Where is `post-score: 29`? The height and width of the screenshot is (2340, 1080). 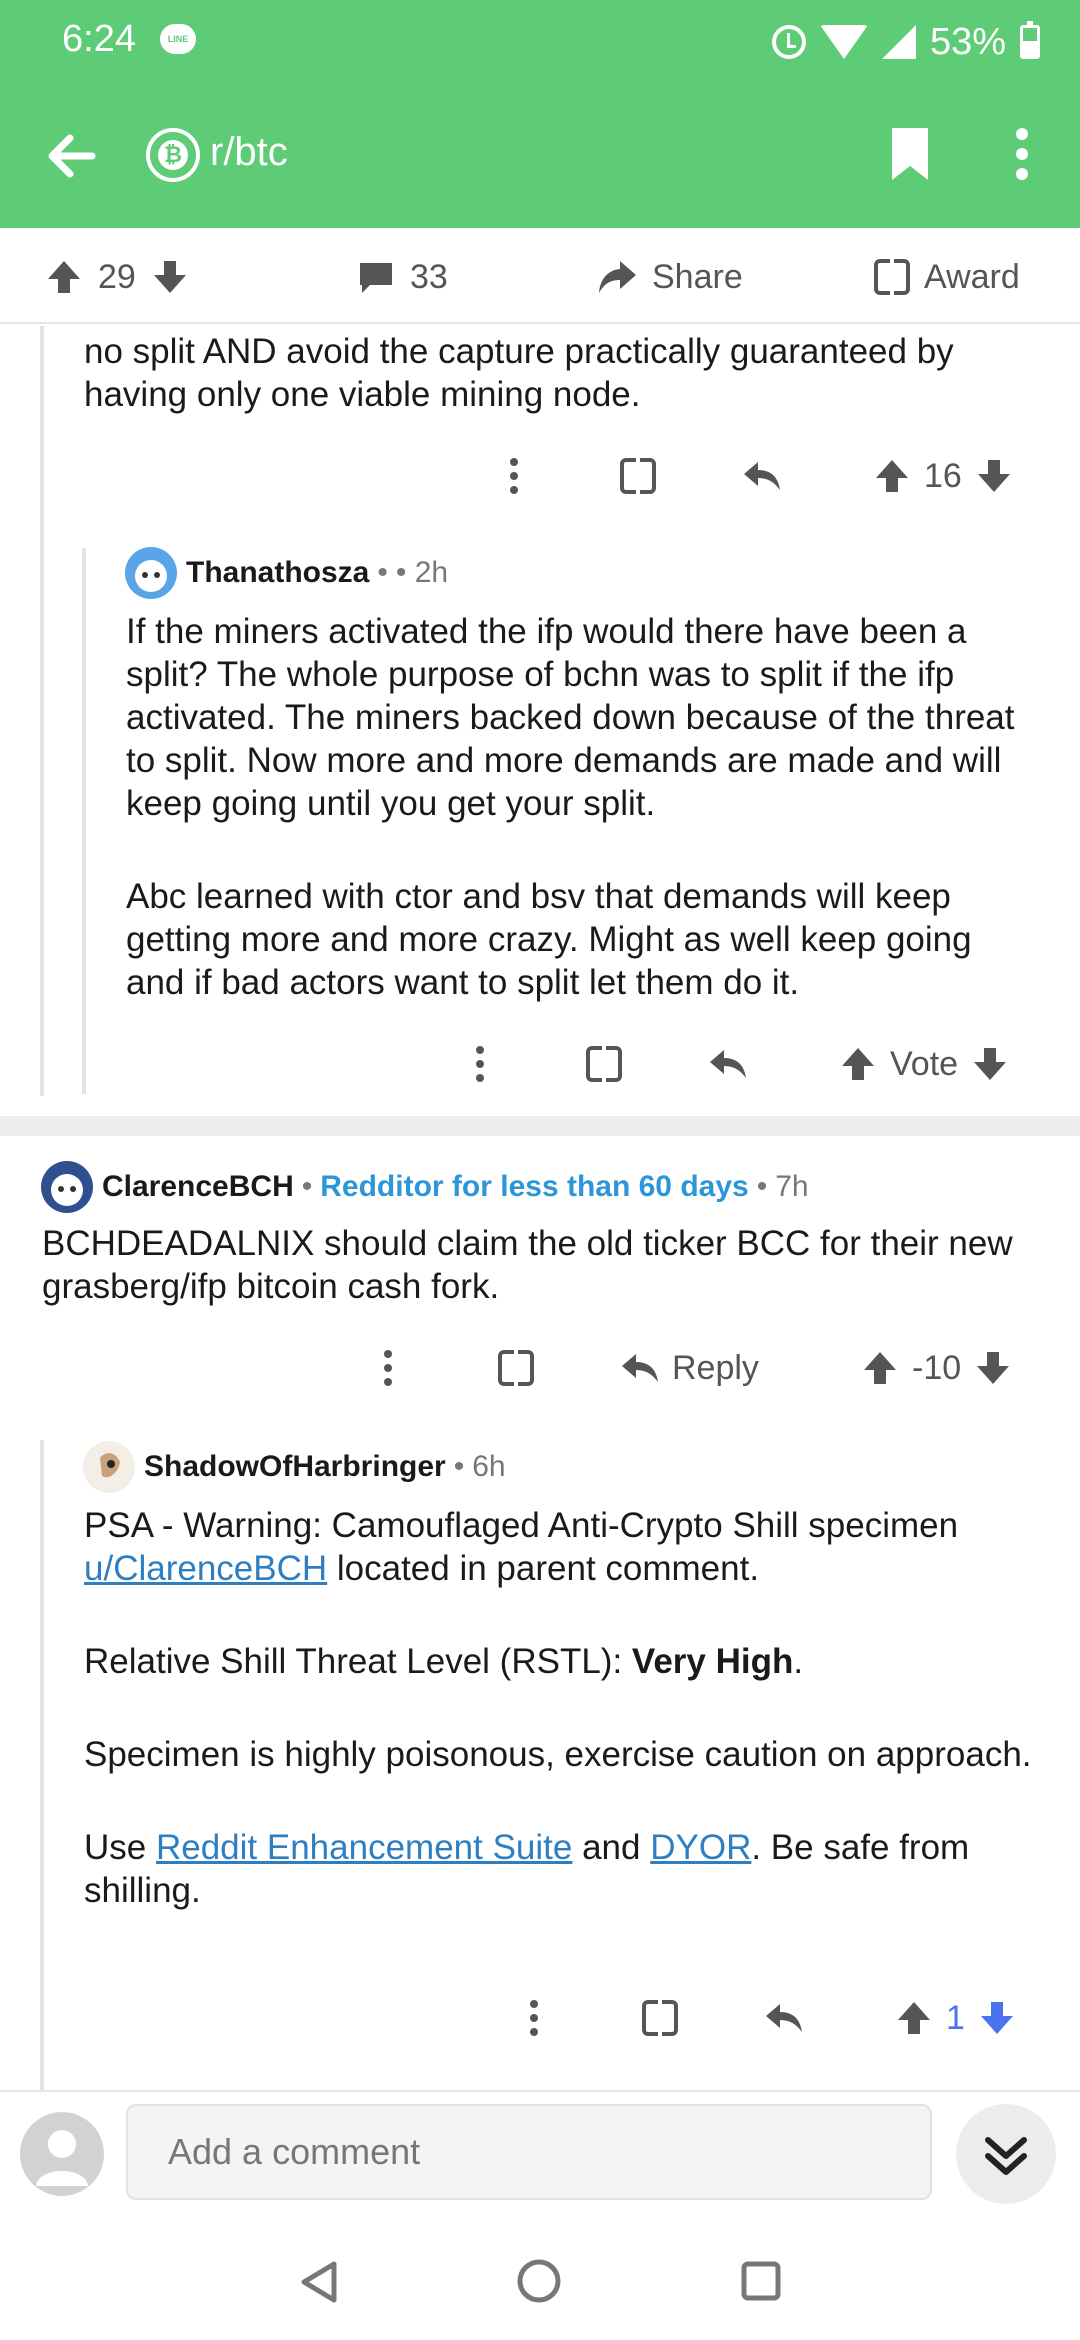
post-score: 29 is located at coordinates (117, 276).